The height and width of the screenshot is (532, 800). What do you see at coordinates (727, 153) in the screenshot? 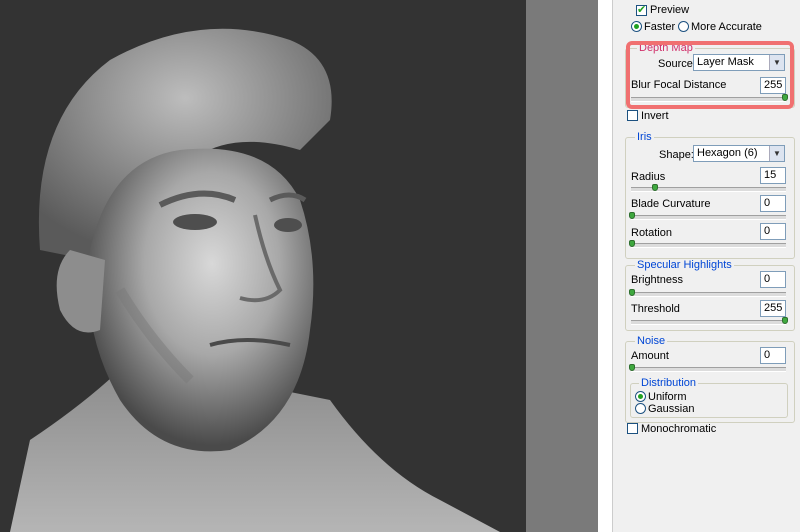
I see `shape-value: Hexagon (6)` at bounding box center [727, 153].